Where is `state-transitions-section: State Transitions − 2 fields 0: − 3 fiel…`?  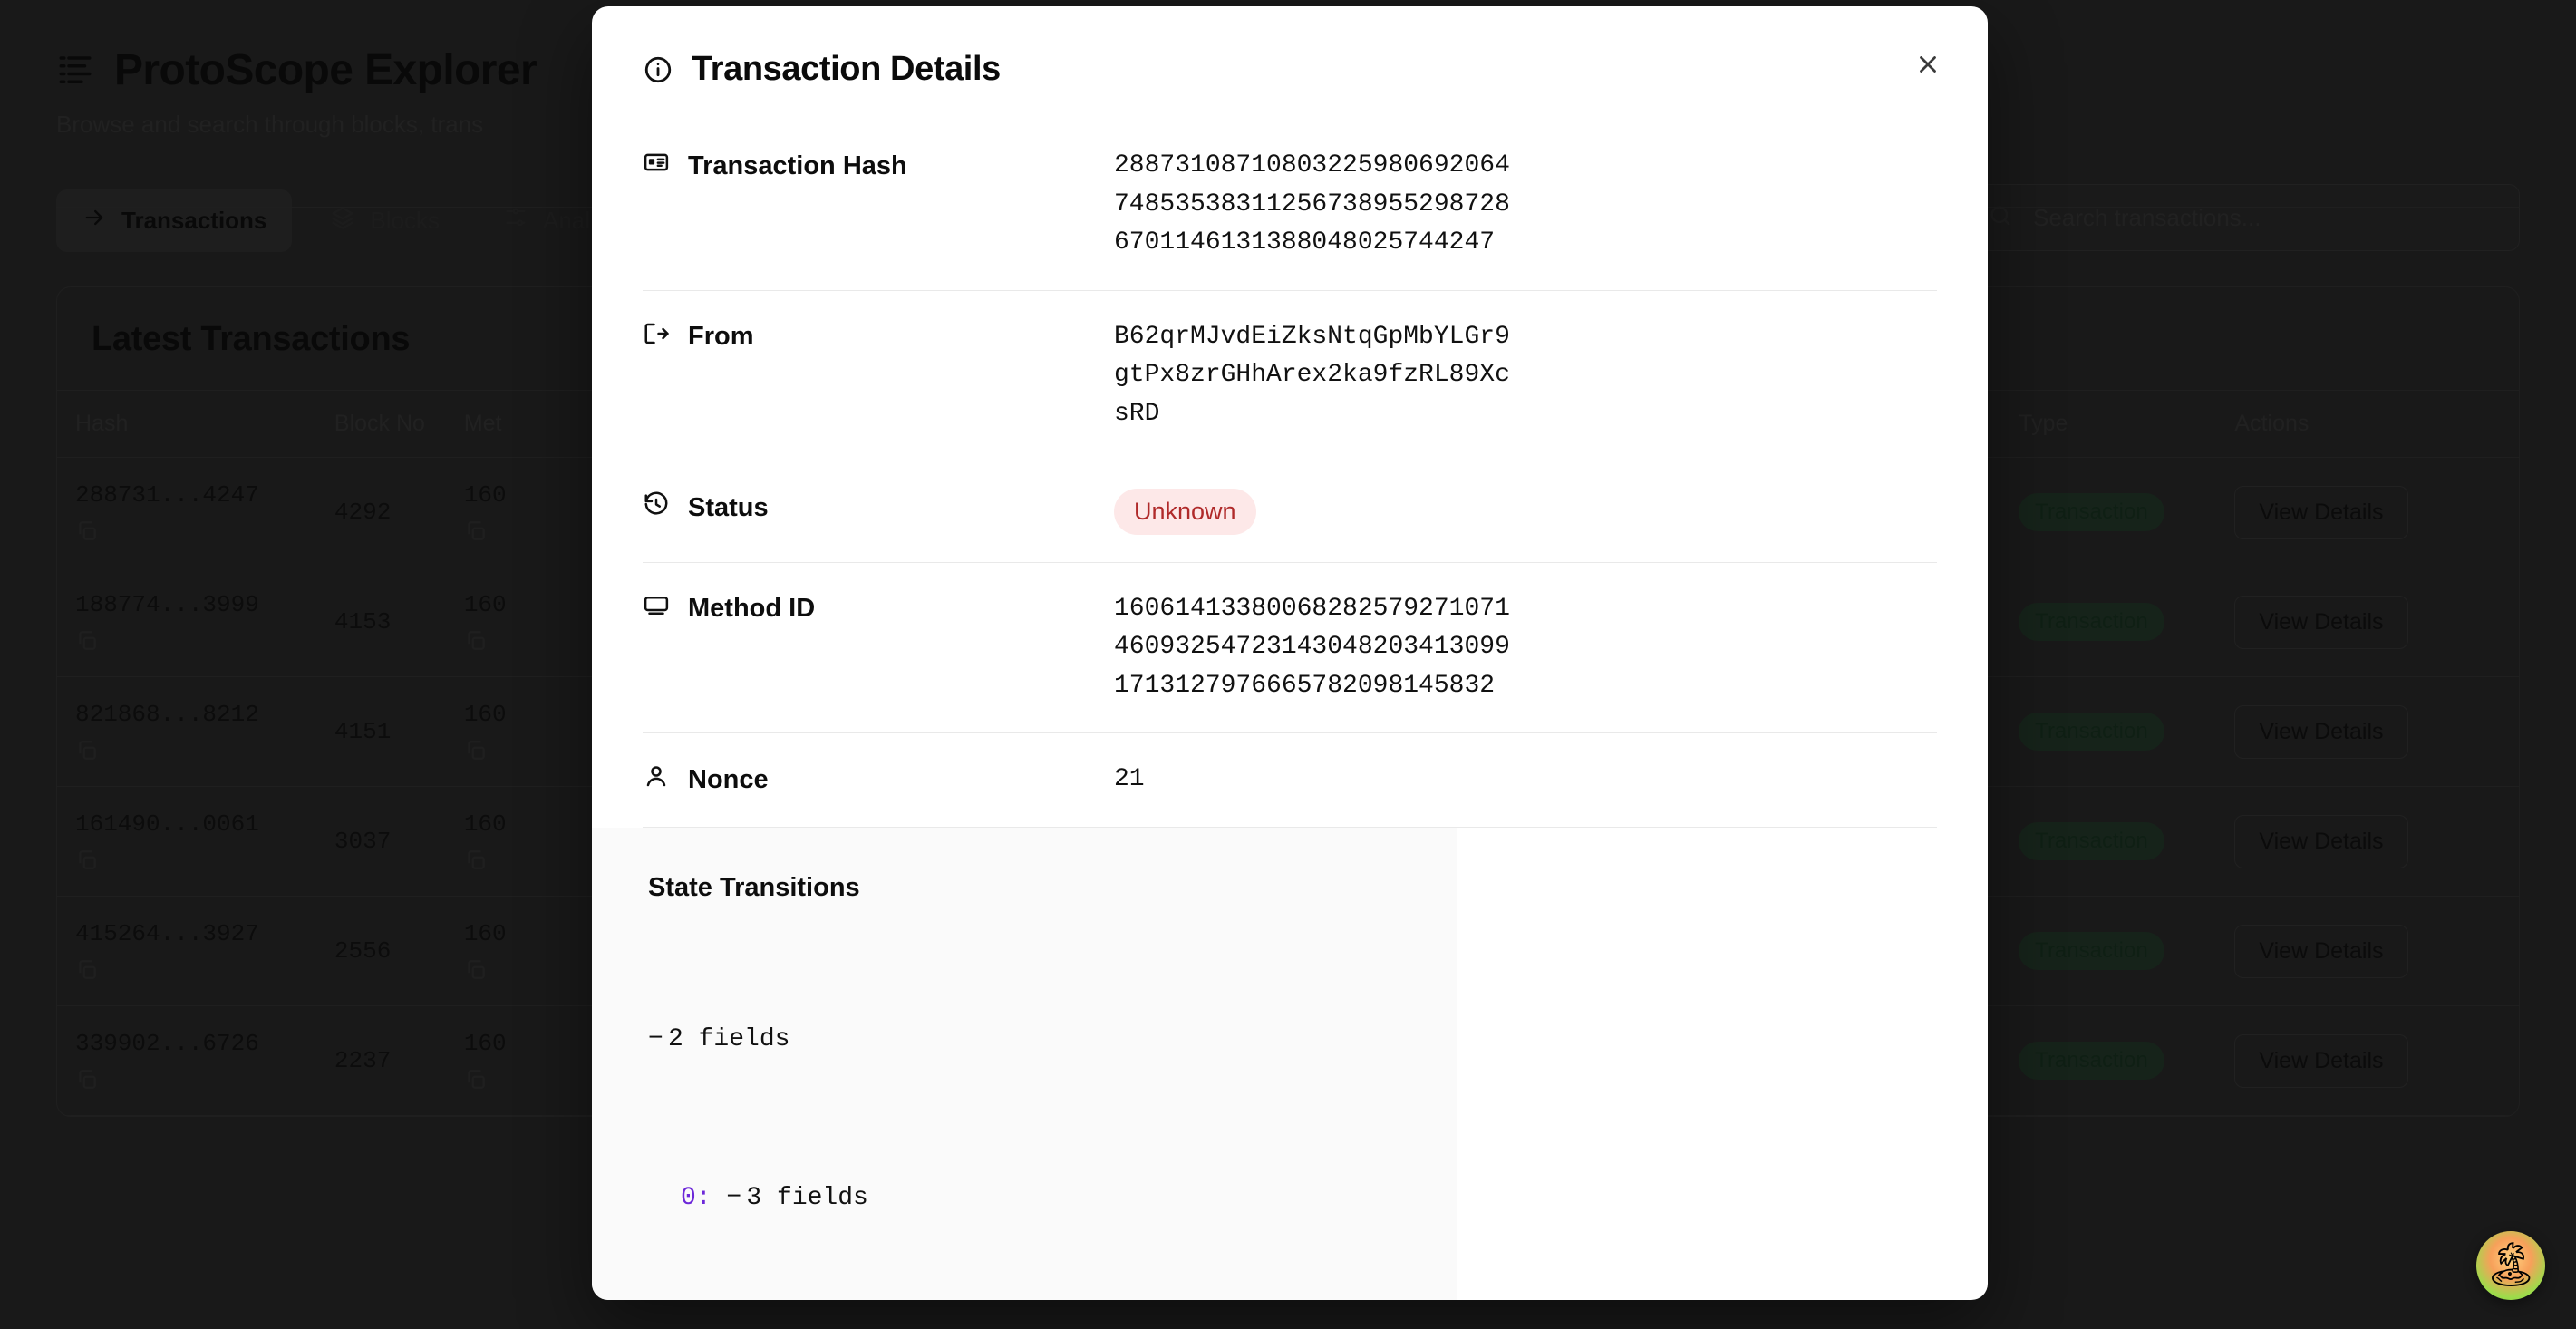 state-transitions-section: State Transitions − 2 fields 0: − 3 fiel… is located at coordinates (1024, 1063).